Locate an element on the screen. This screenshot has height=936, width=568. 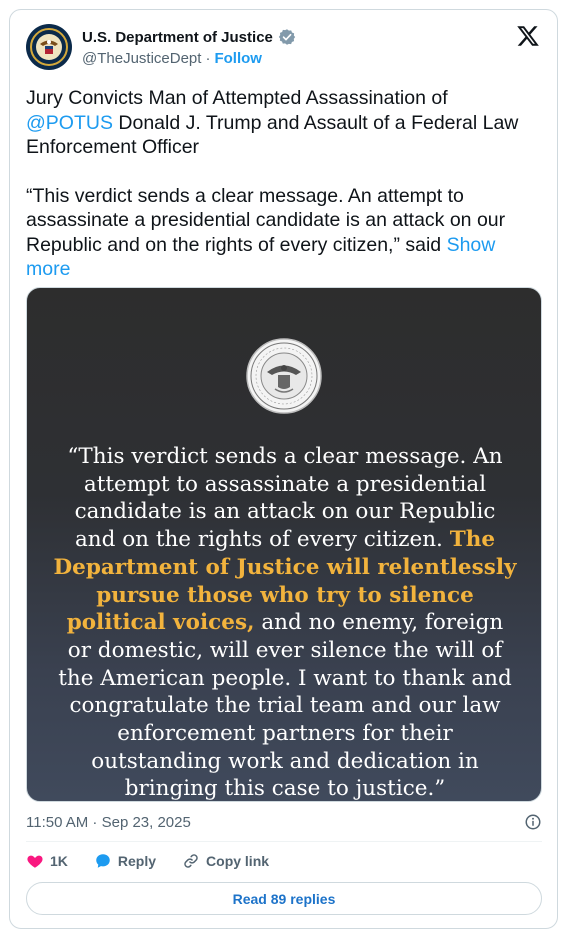
author-handle: @TheJusticeDept is located at coordinates (141, 58).